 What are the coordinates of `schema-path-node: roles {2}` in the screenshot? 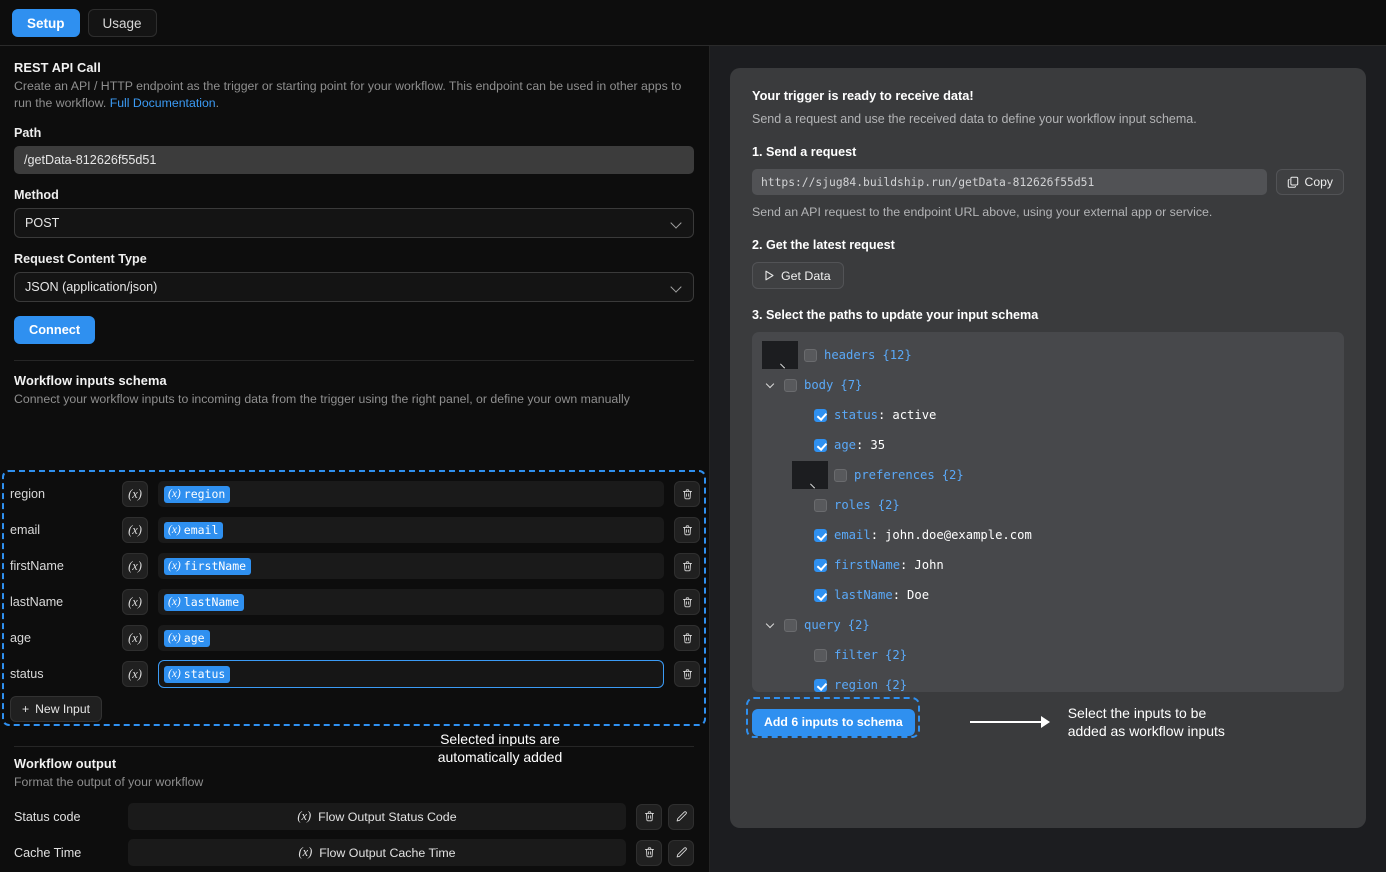 It's located at (1048, 505).